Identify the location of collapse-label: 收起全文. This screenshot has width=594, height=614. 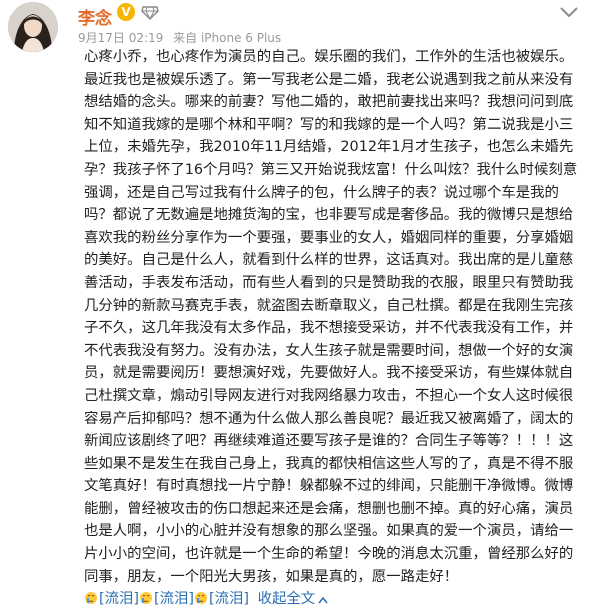
(286, 599).